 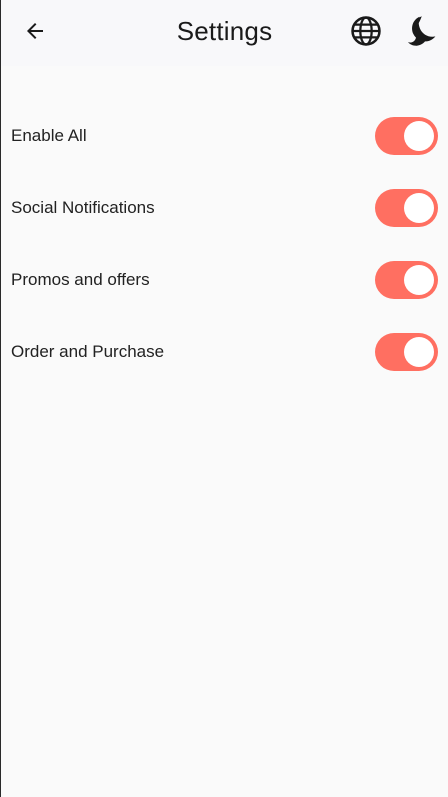 I want to click on theme-toggle-button, so click(x=421, y=33).